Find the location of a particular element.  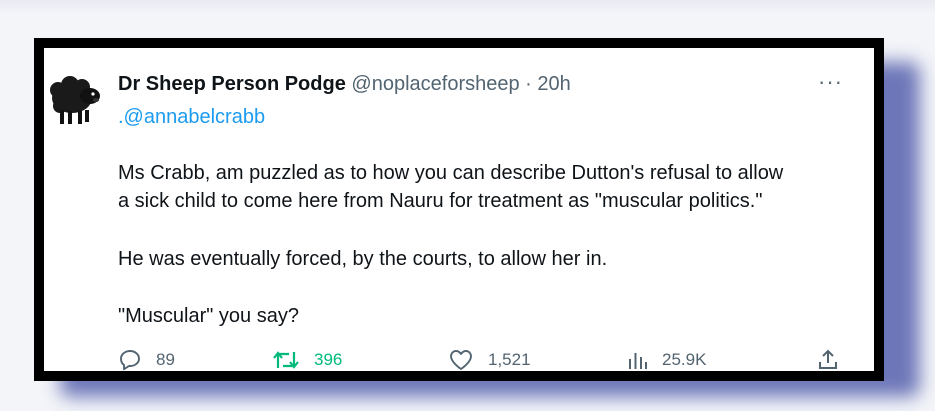

share-icon is located at coordinates (828, 359).